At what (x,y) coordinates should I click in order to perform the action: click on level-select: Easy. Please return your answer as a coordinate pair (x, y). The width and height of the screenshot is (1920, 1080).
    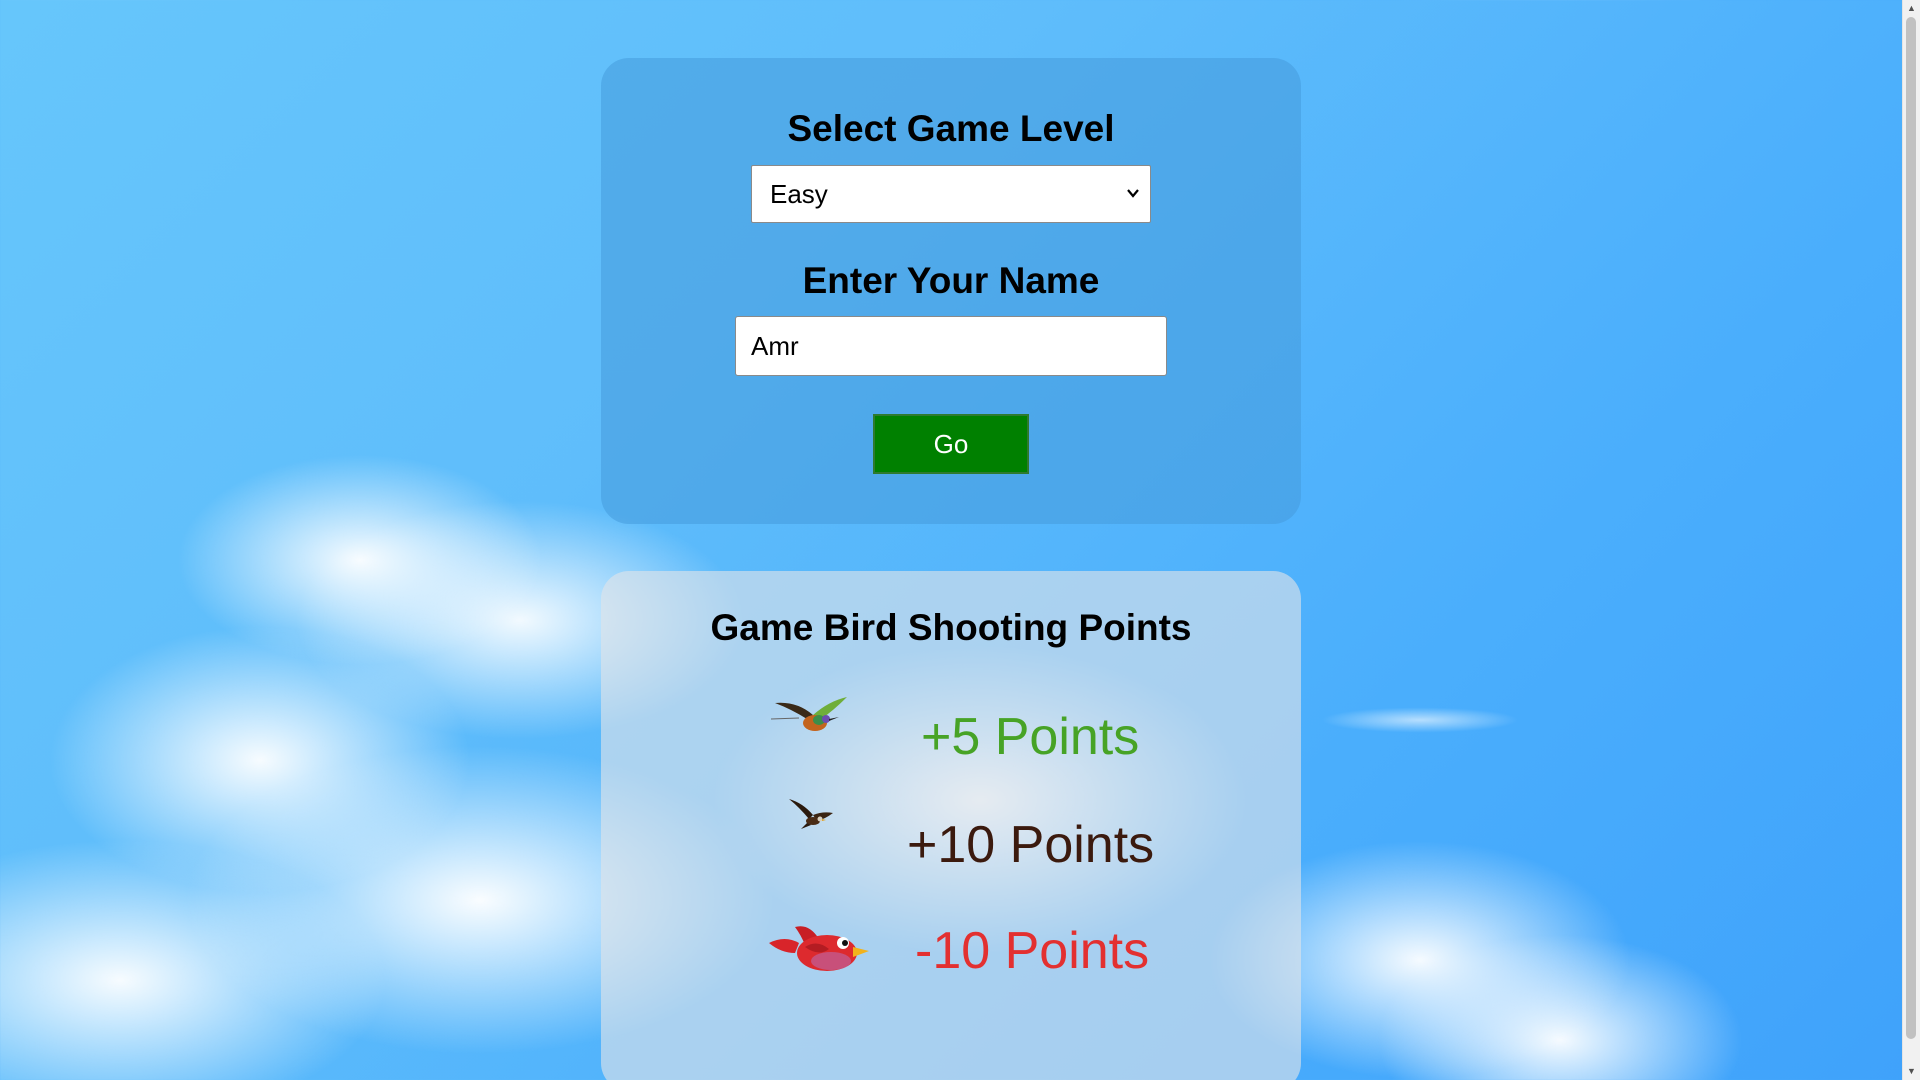
    Looking at the image, I should click on (951, 194).